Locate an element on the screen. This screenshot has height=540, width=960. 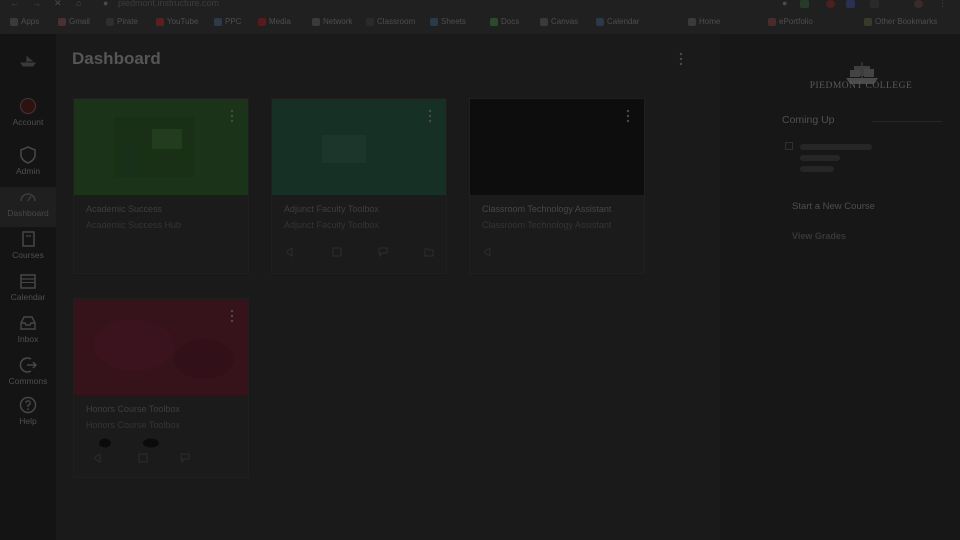
forward-icon: → is located at coordinates (36, 4).